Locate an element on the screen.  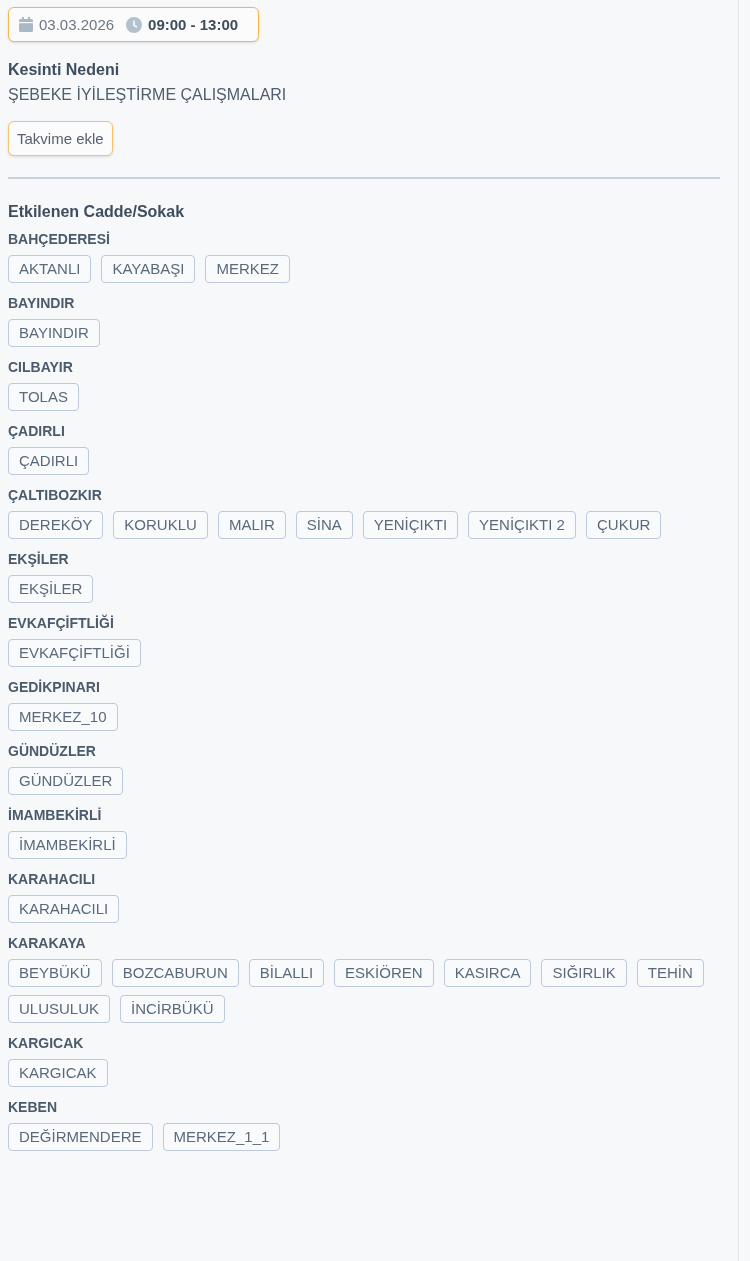
street-tag: KARAHACILI is located at coordinates (64, 909).